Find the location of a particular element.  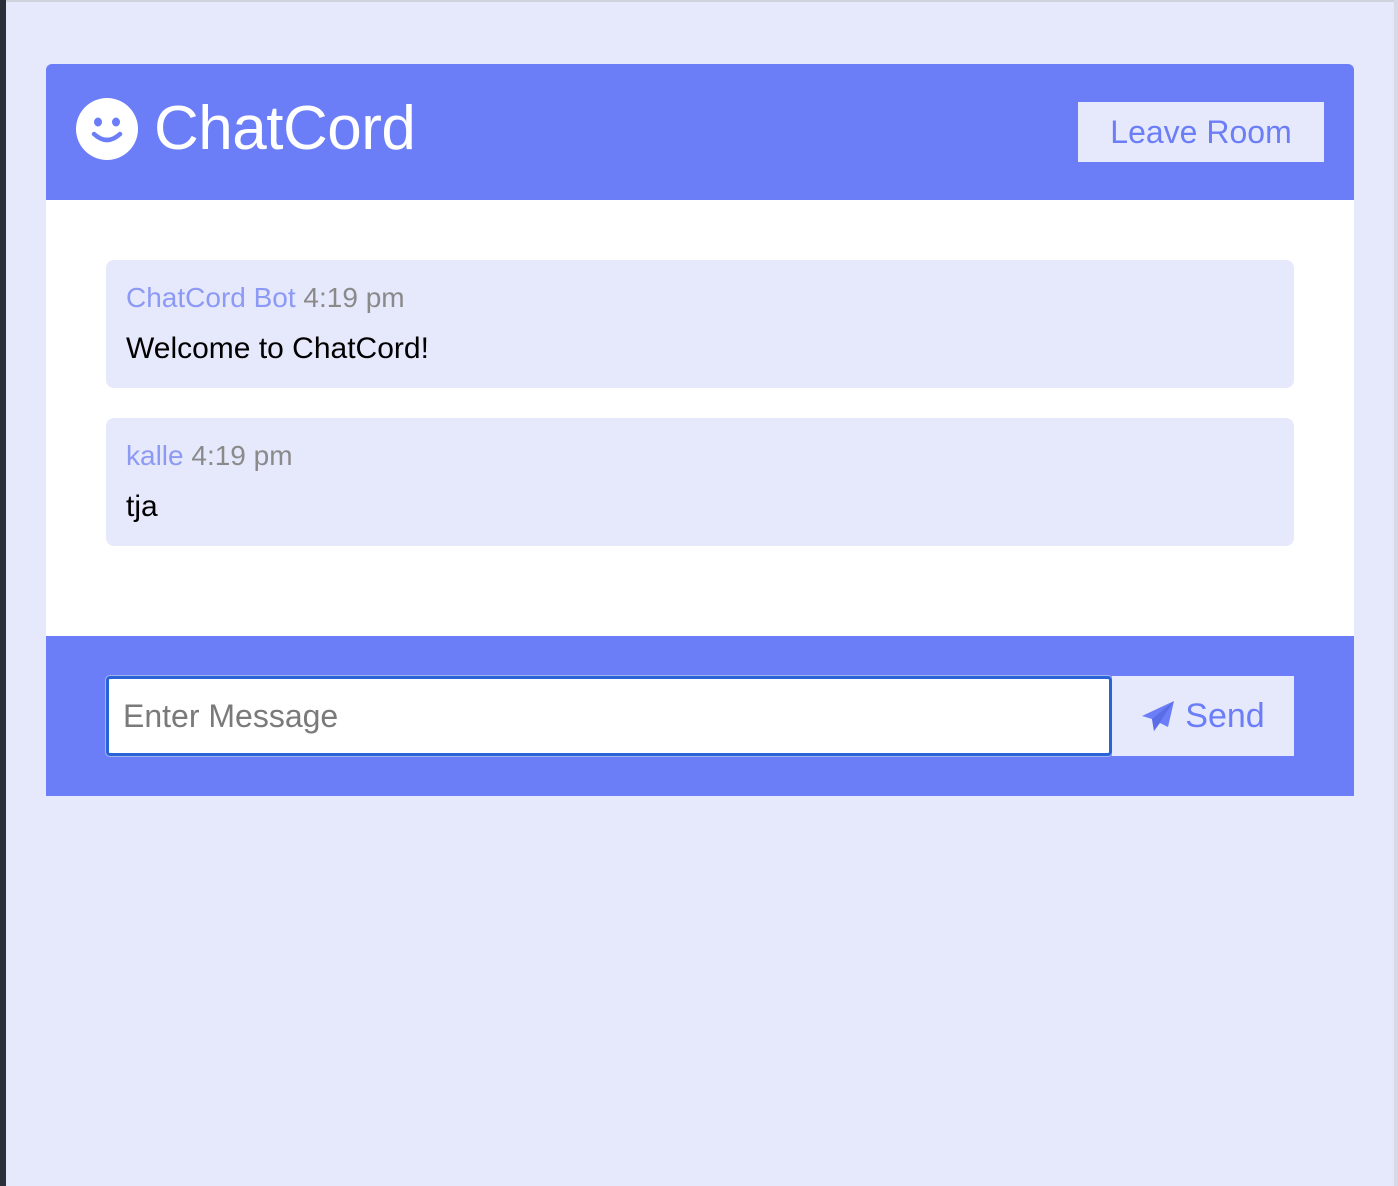

brand: ChatCord is located at coordinates (246, 128).